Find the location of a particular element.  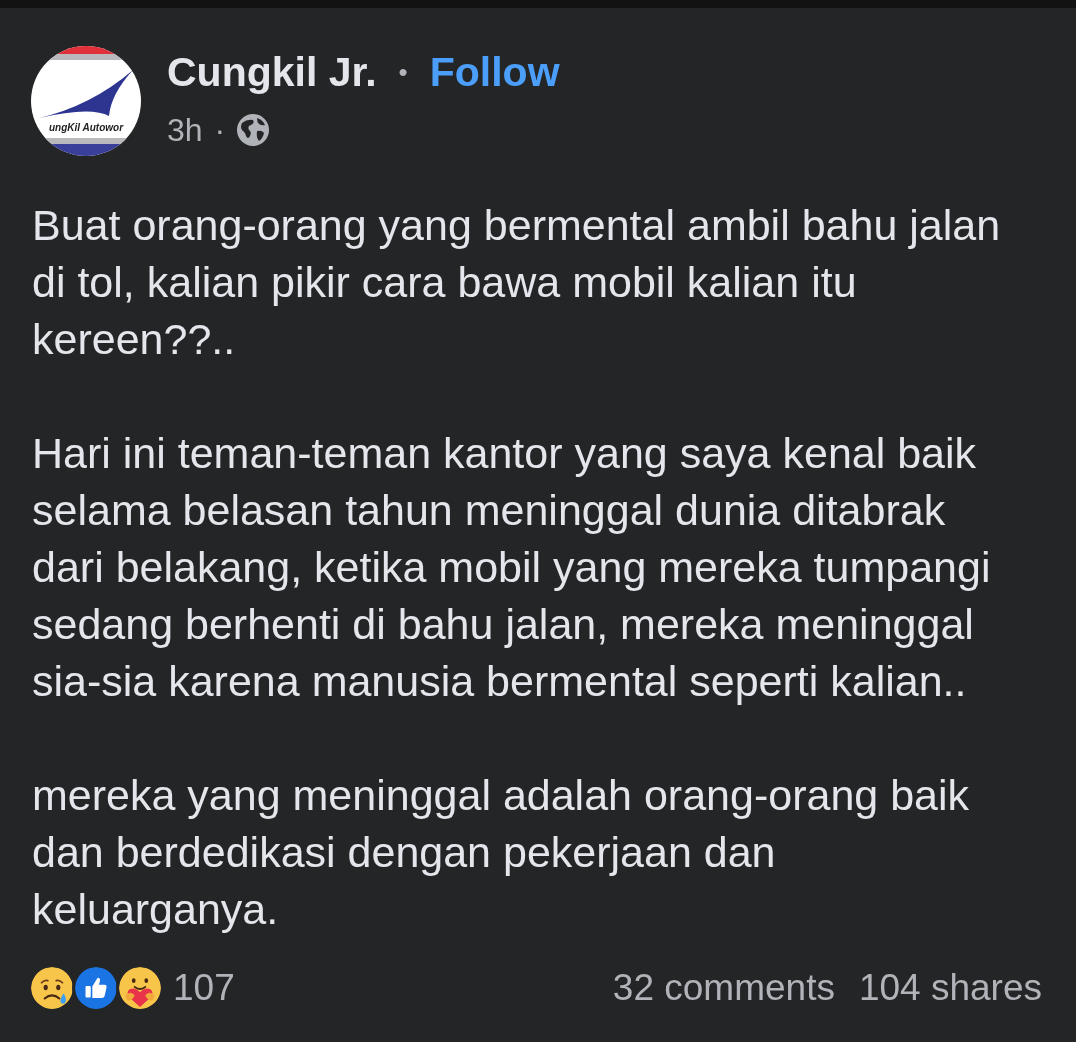

globe-icon is located at coordinates (253, 130).